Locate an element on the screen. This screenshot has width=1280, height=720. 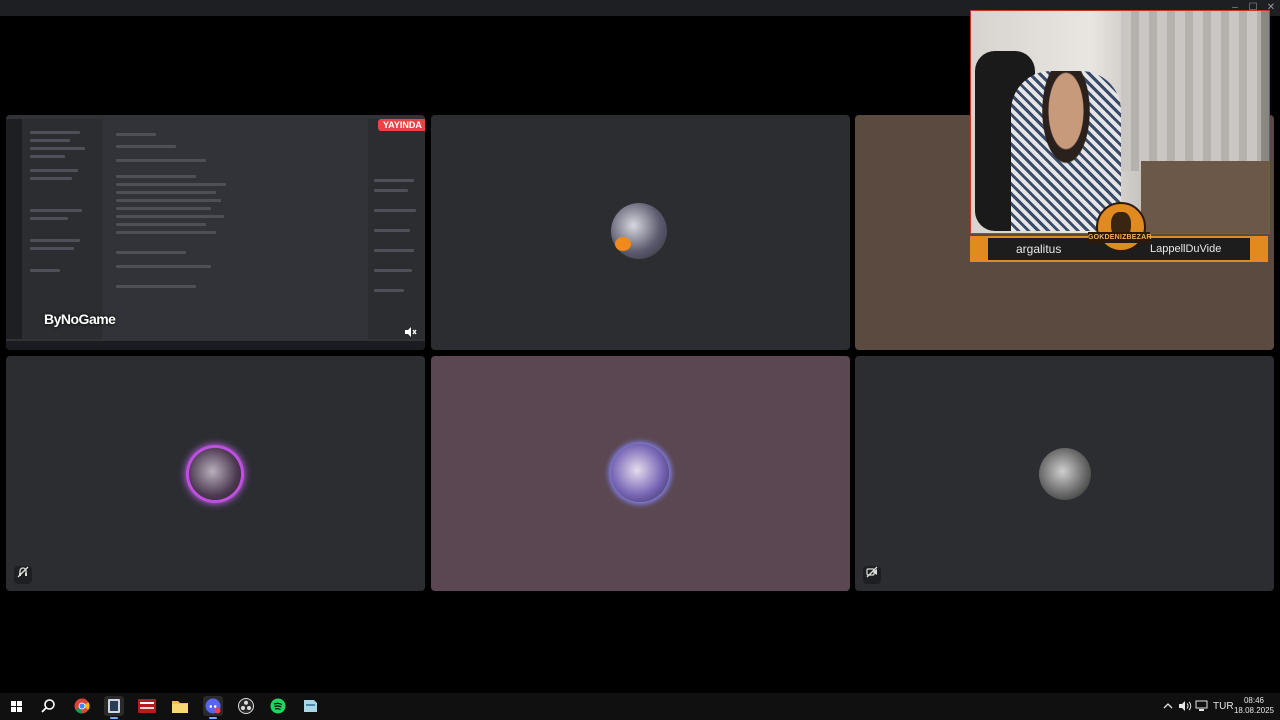
start-icon is located at coordinates (16, 706).